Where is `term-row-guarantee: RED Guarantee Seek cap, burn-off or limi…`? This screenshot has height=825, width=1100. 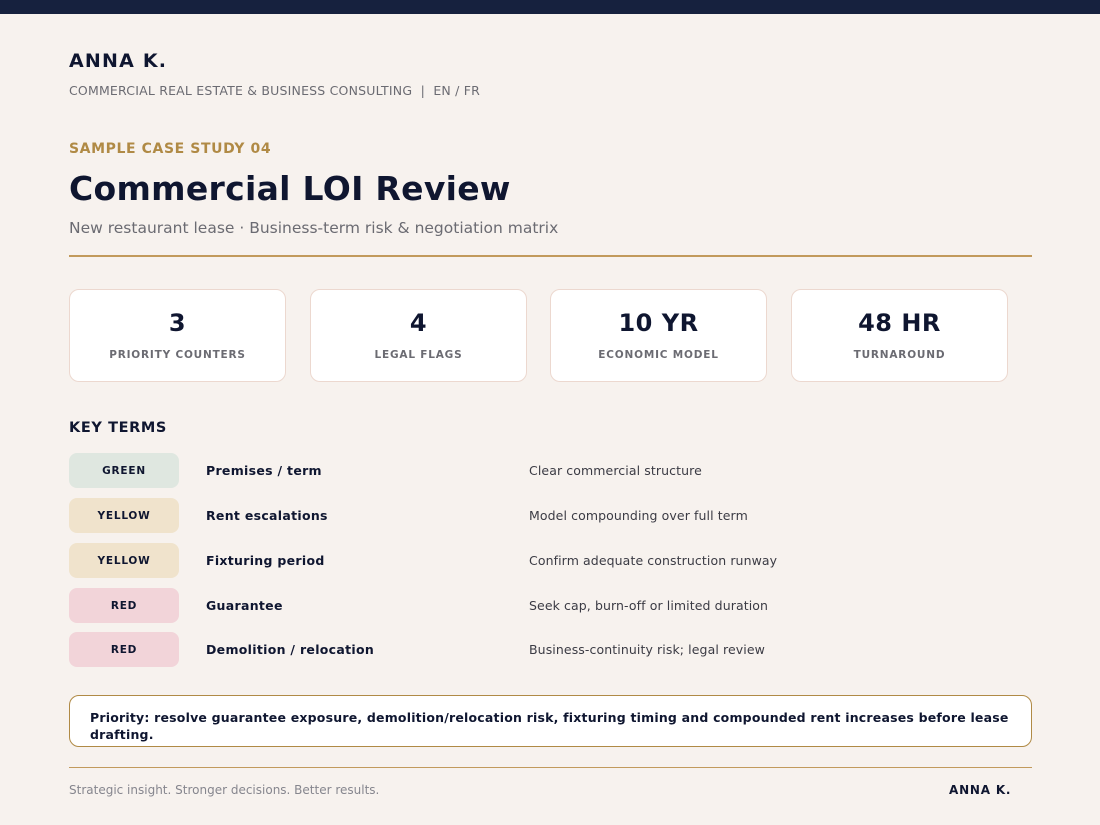 term-row-guarantee: RED Guarantee Seek cap, burn-off or limi… is located at coordinates (550, 605).